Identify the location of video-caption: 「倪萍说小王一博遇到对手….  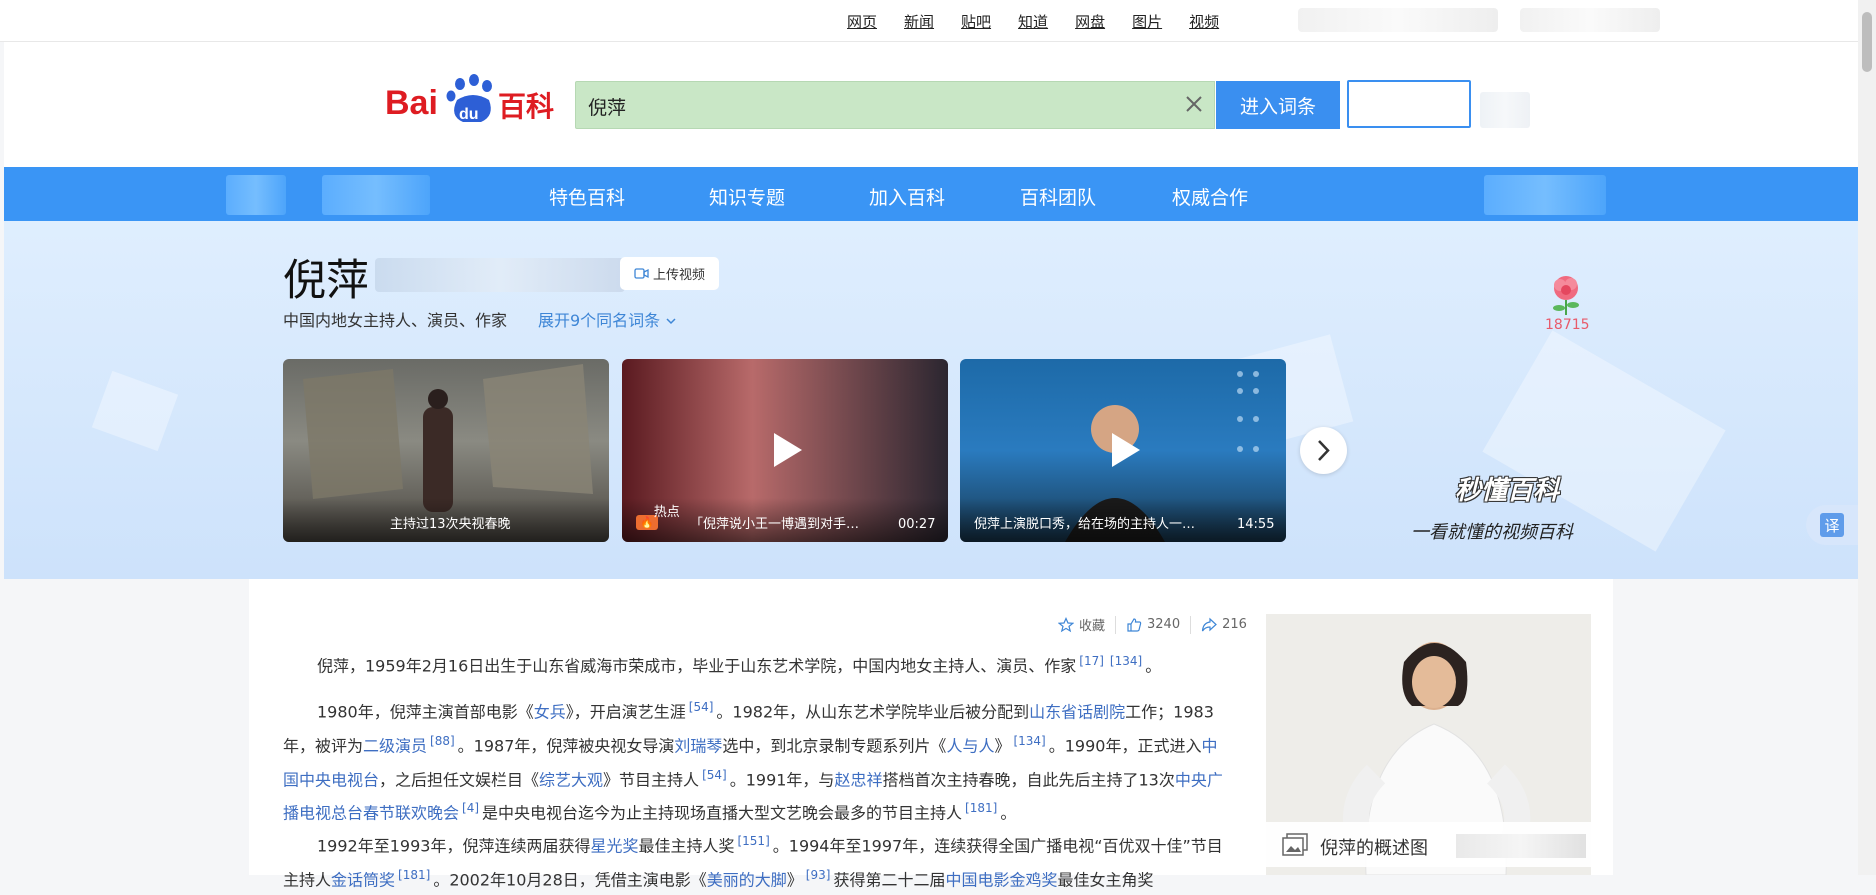
(775, 524).